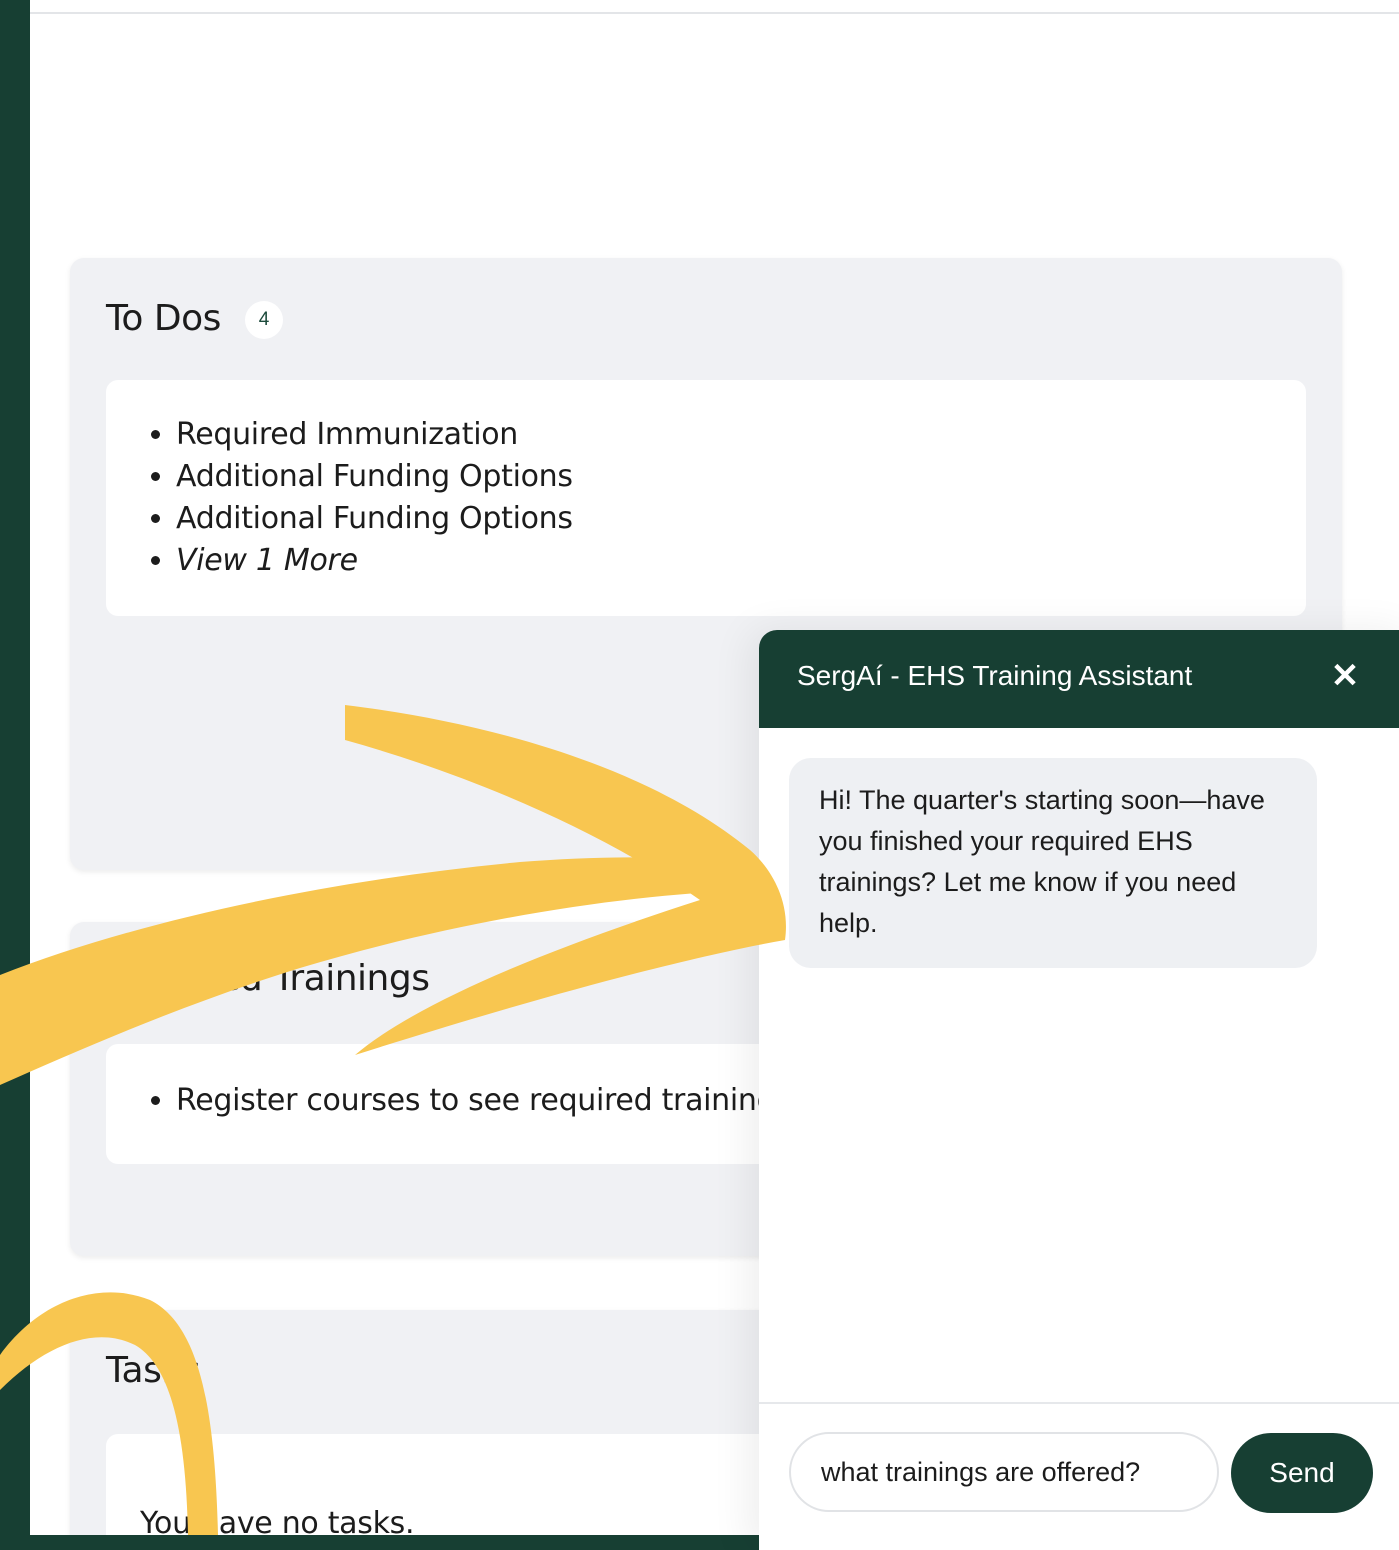 The height and width of the screenshot is (1550, 1399). I want to click on todos-count-badge: 4, so click(263, 320).